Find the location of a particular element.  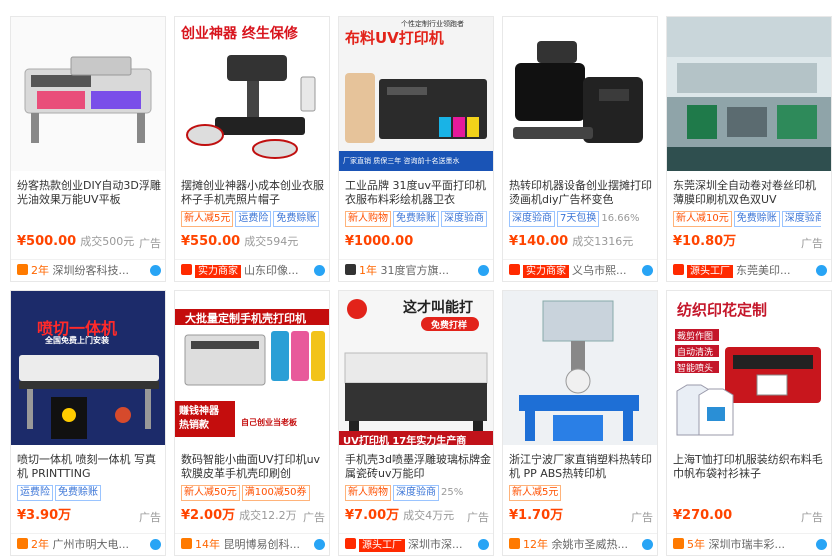

product-title: 喷切一体机 喷刻一体机 写真机 PRINTTING is located at coordinates (90, 468).